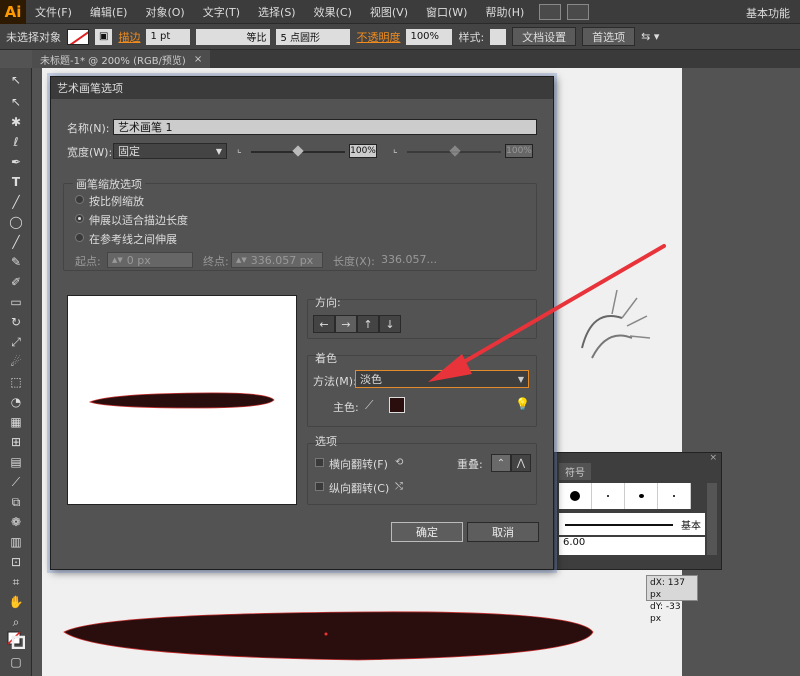 This screenshot has width=800, height=676. Describe the element at coordinates (117, 260) in the screenshot. I see `stepper-icon: ▲▼` at that location.